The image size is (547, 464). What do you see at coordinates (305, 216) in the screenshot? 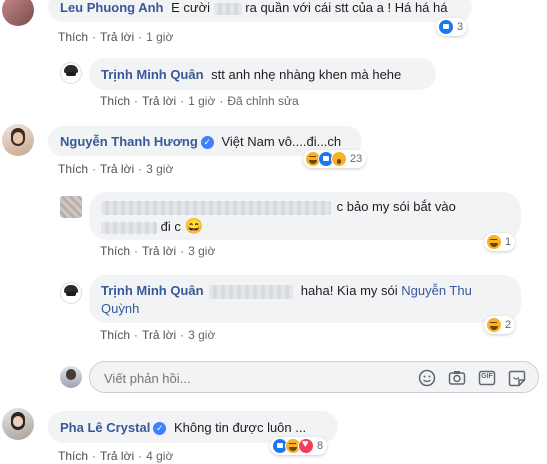
I see `comment-bubble: c bảo my sói bắt vào đi c 😄` at bounding box center [305, 216].